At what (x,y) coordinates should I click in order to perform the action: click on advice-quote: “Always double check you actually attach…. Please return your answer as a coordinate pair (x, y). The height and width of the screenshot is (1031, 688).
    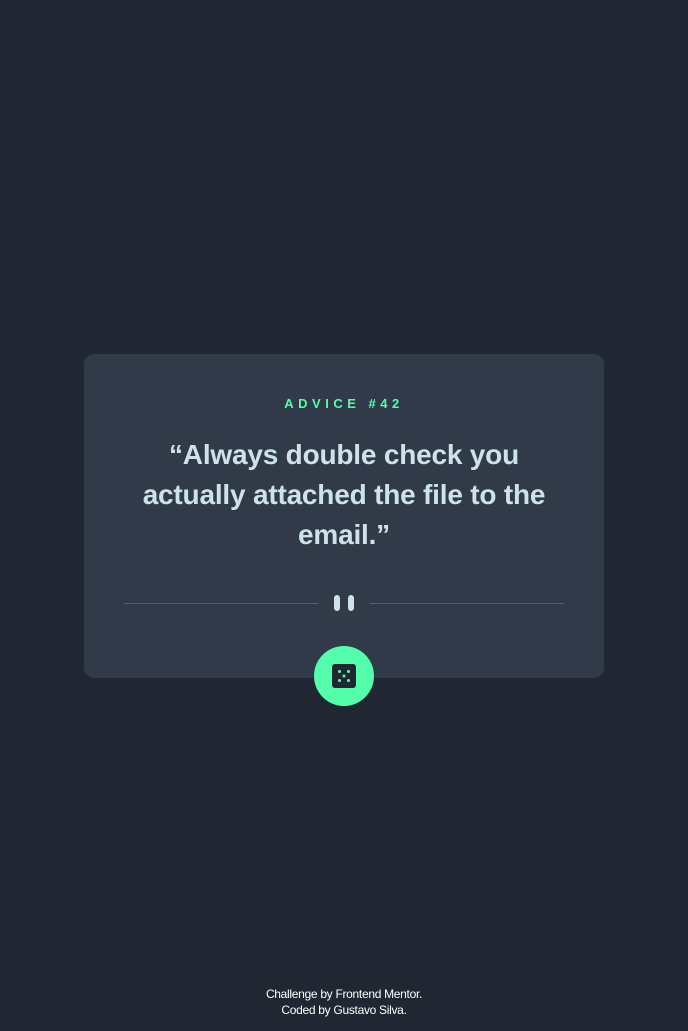
    Looking at the image, I should click on (344, 494).